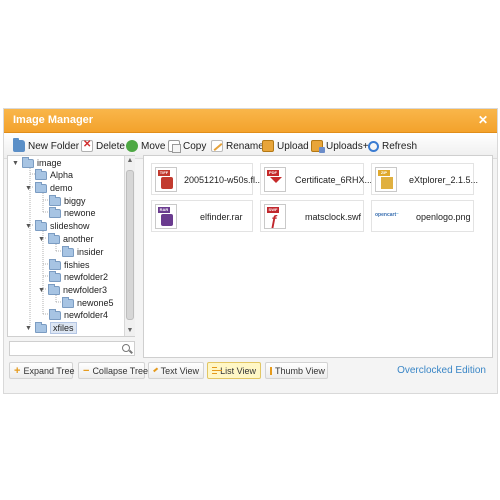  I want to click on tree-scrollbar: ▲ ▼, so click(129, 246).